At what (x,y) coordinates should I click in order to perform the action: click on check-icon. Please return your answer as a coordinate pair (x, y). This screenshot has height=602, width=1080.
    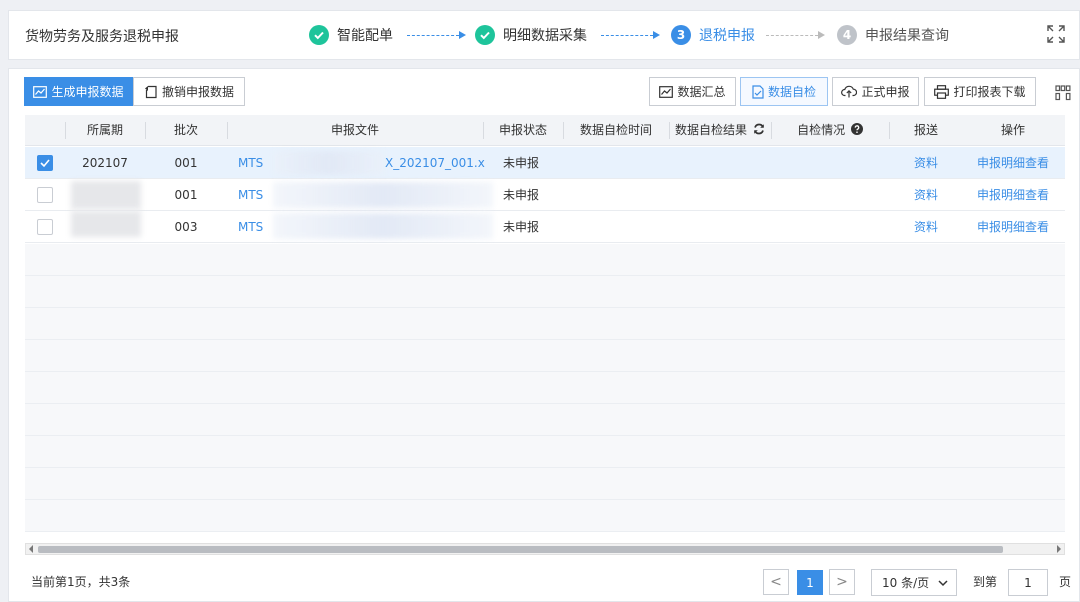
    Looking at the image, I should click on (45, 163).